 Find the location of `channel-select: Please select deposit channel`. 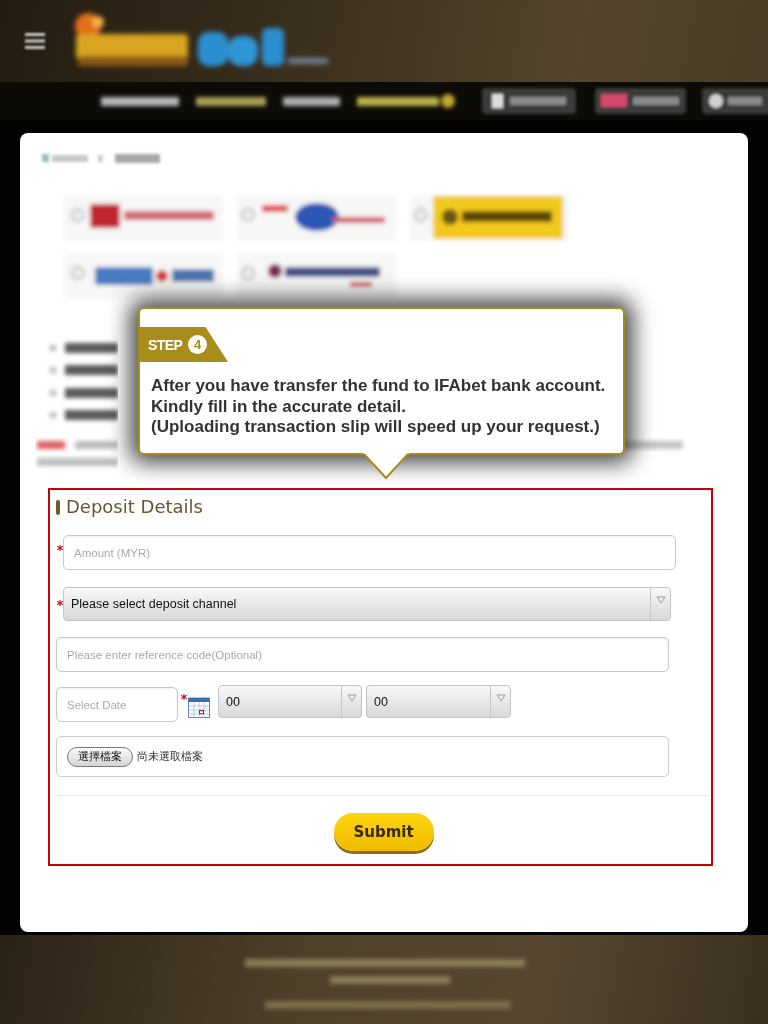

channel-select: Please select deposit channel is located at coordinates (367, 604).